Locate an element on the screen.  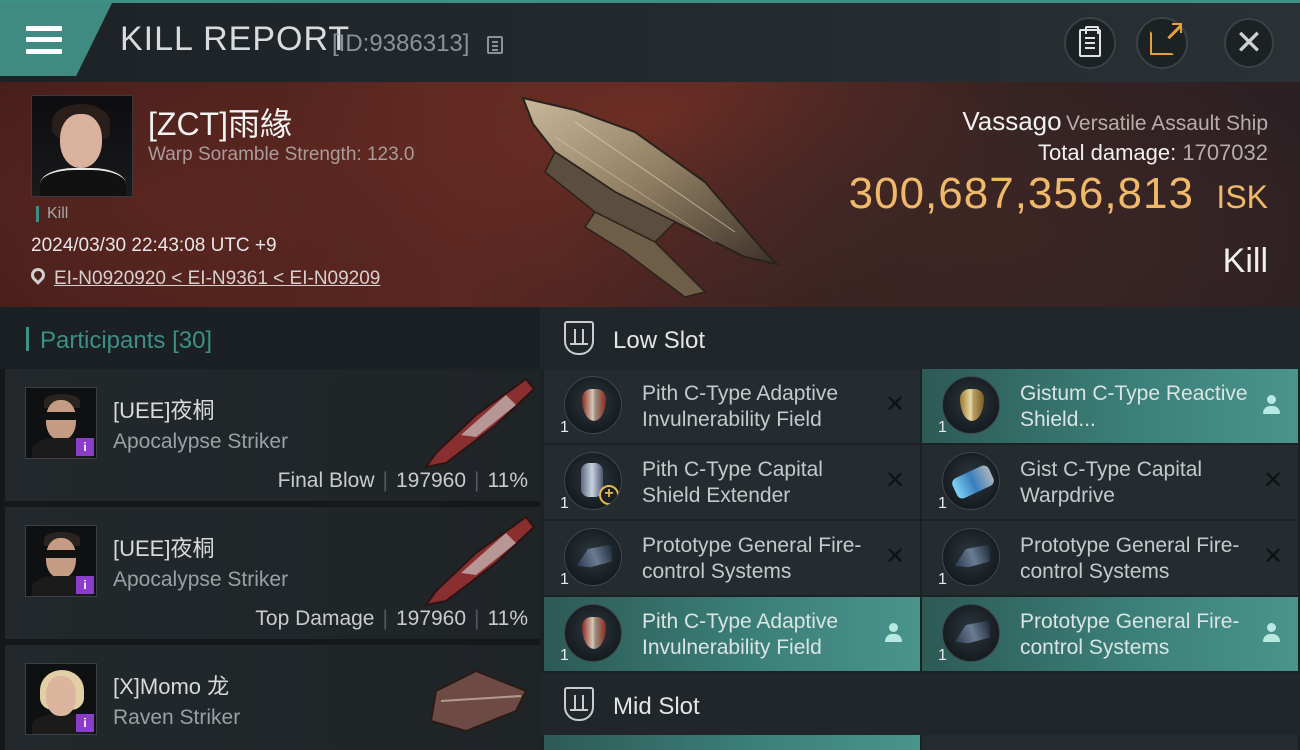
mid-slot-header: Mid Slot is located at coordinates (920, 704).